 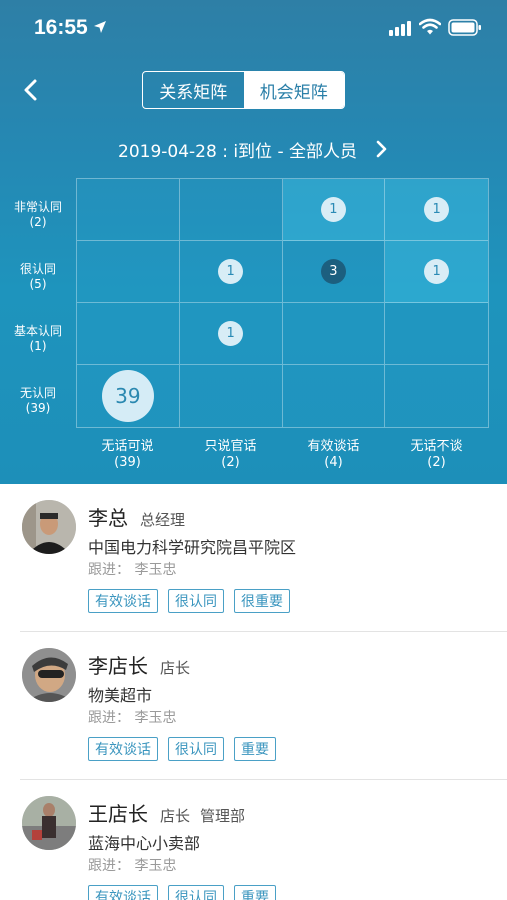 I want to click on nav-bar: 关系矩阵 机会矩阵, so click(x=253, y=90).